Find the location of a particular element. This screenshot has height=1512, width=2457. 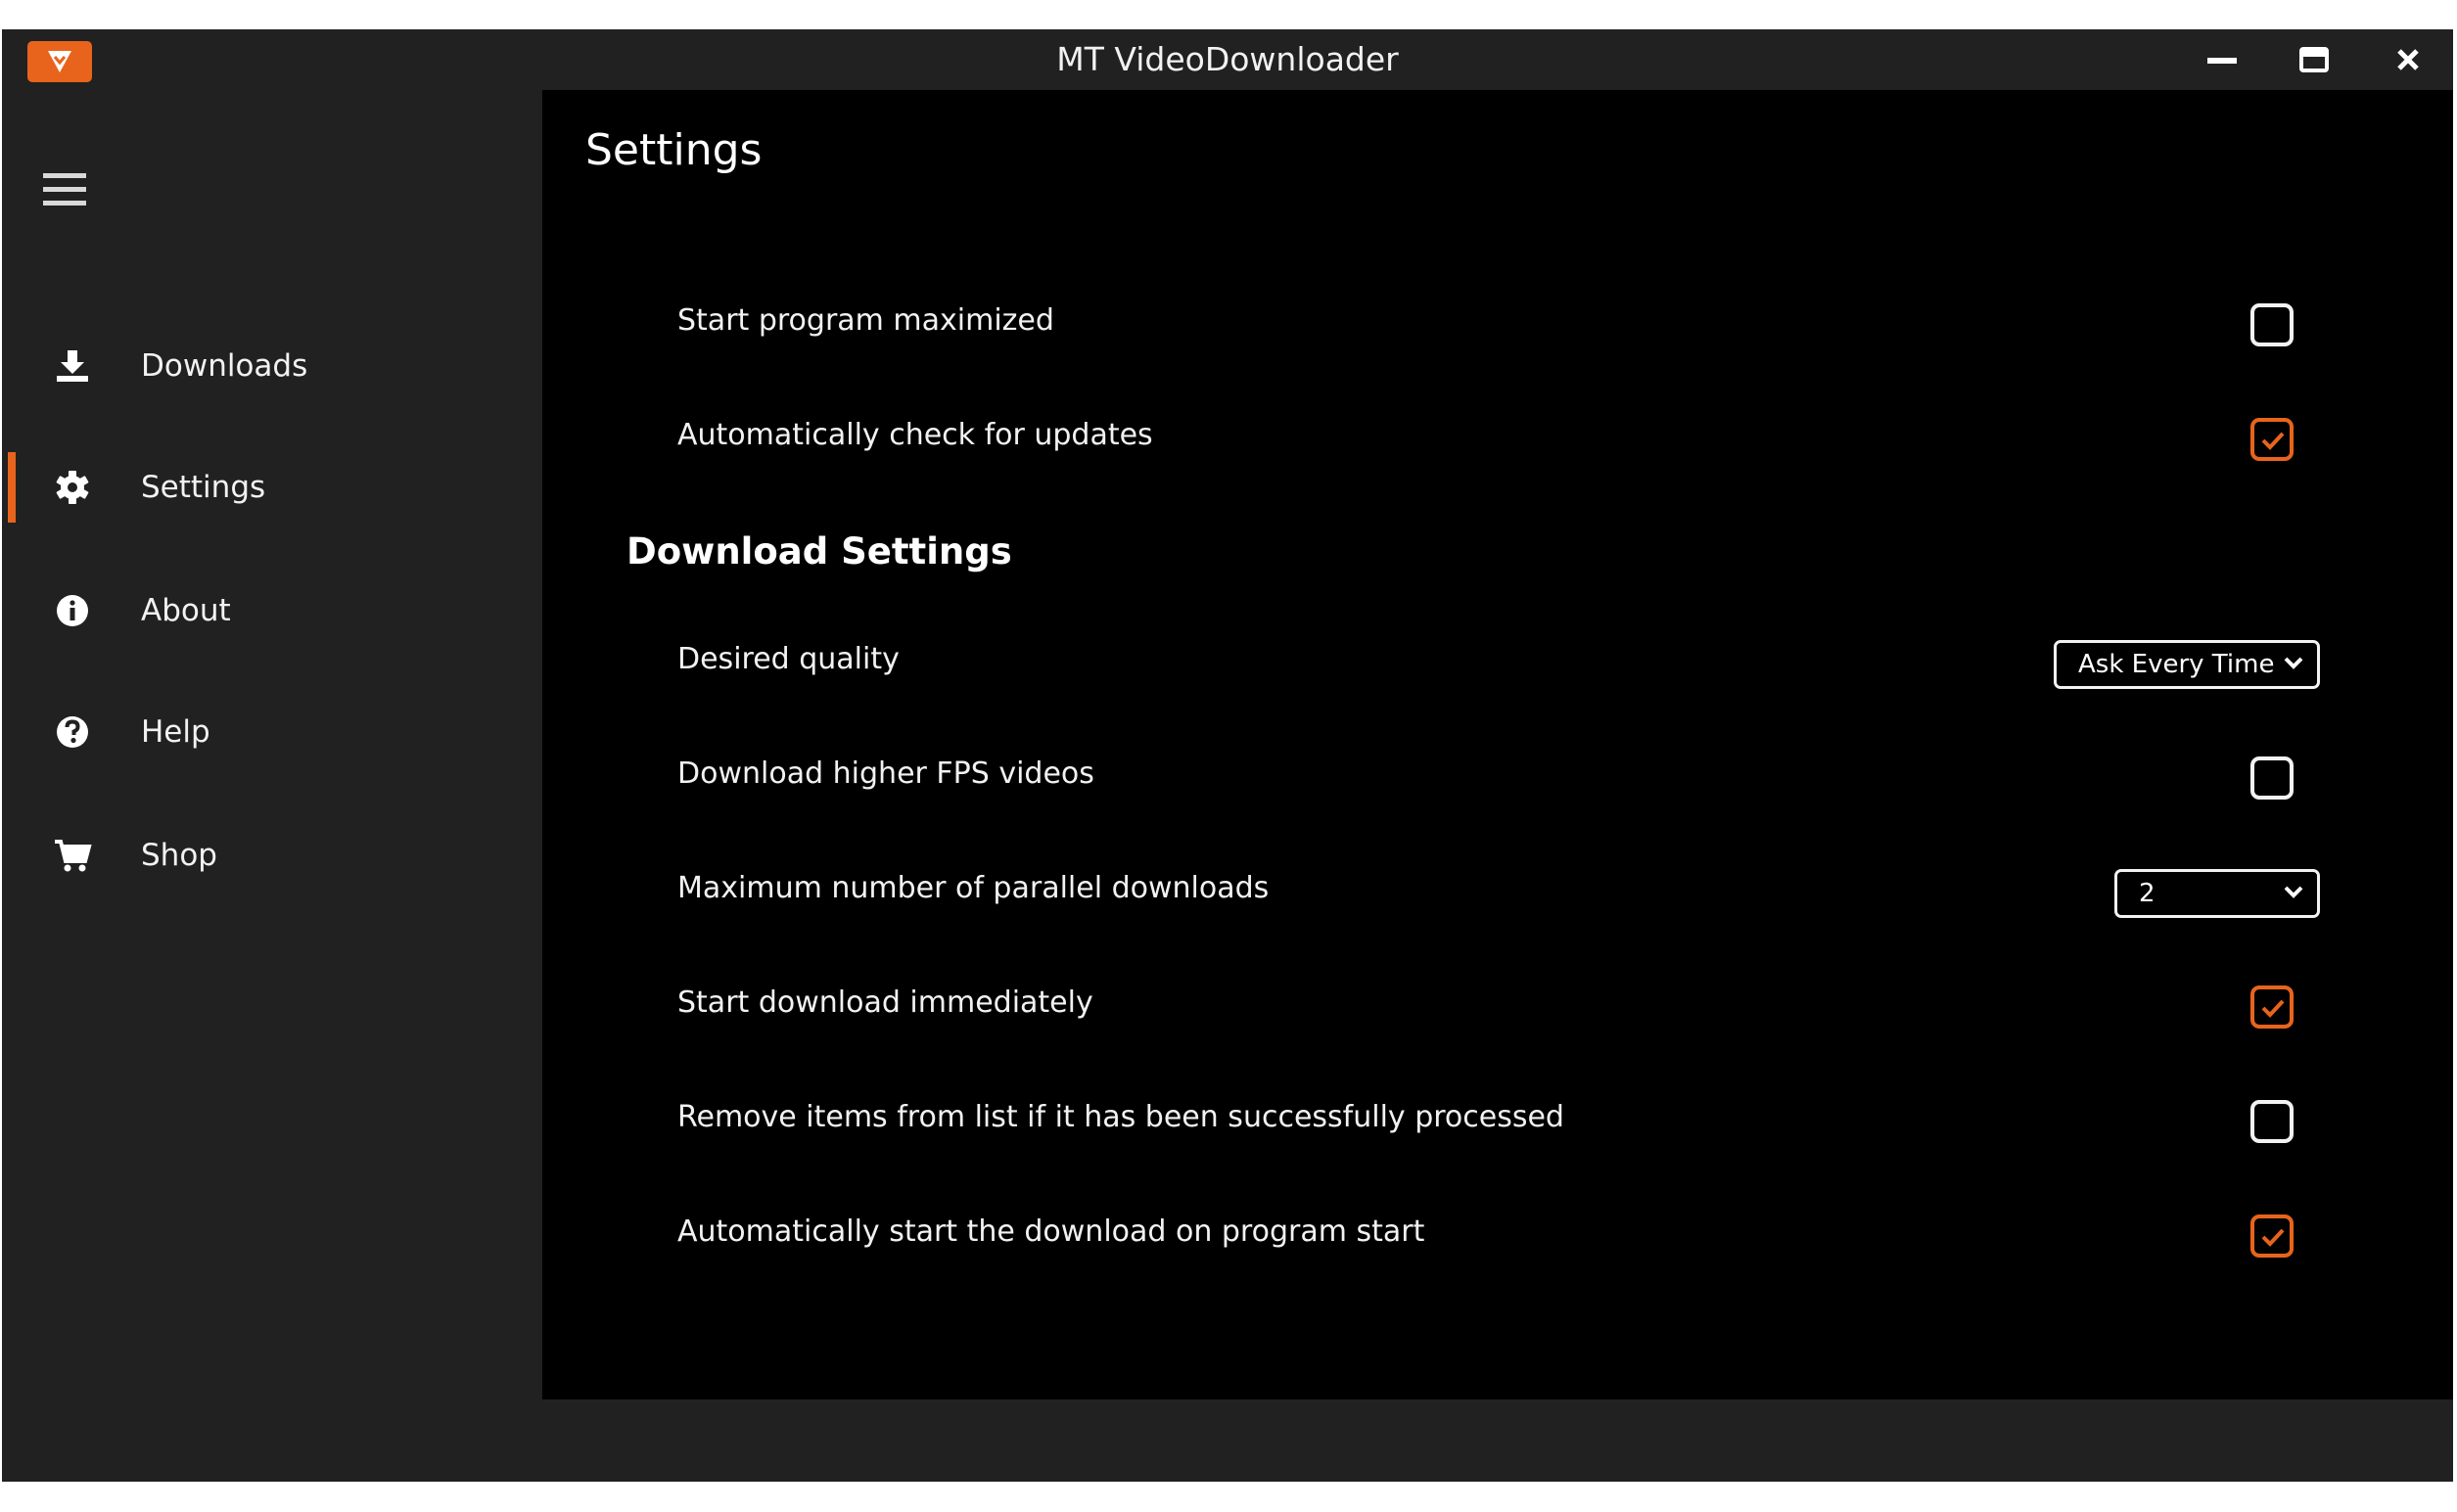

close-button is located at coordinates (2408, 59).